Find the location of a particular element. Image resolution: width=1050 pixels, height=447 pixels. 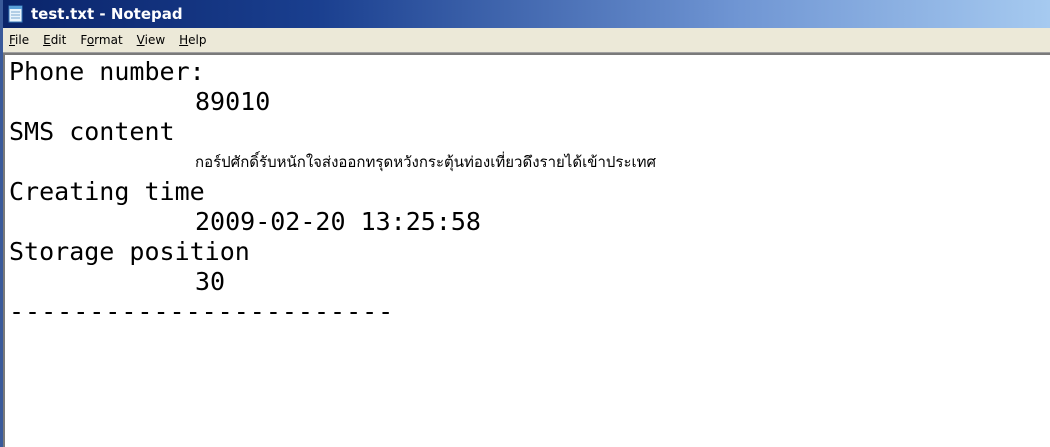

storage-label: Storage position is located at coordinates (129, 251).